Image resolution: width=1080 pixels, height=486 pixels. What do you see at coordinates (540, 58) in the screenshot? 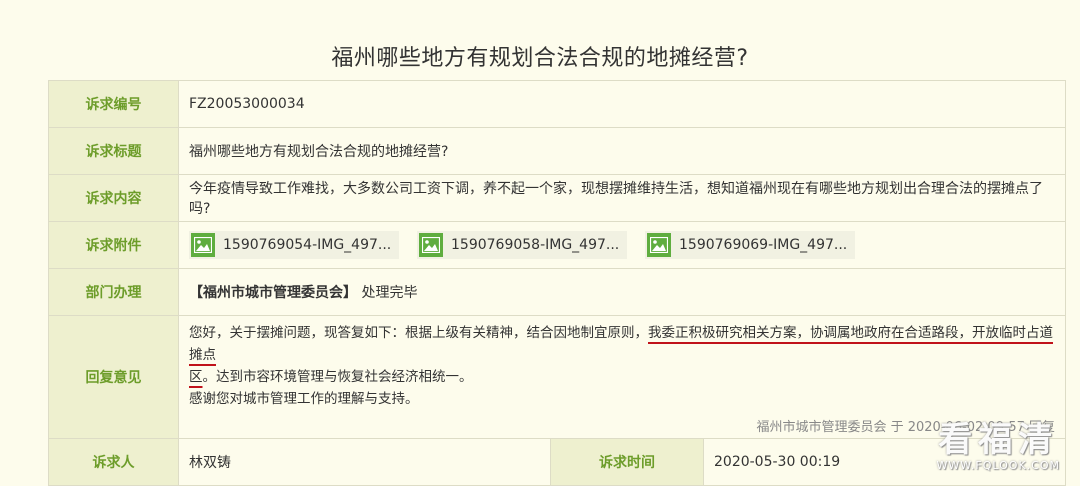
I see `page-title: 福州哪些地方有规划合法合规的地摊经营?` at bounding box center [540, 58].